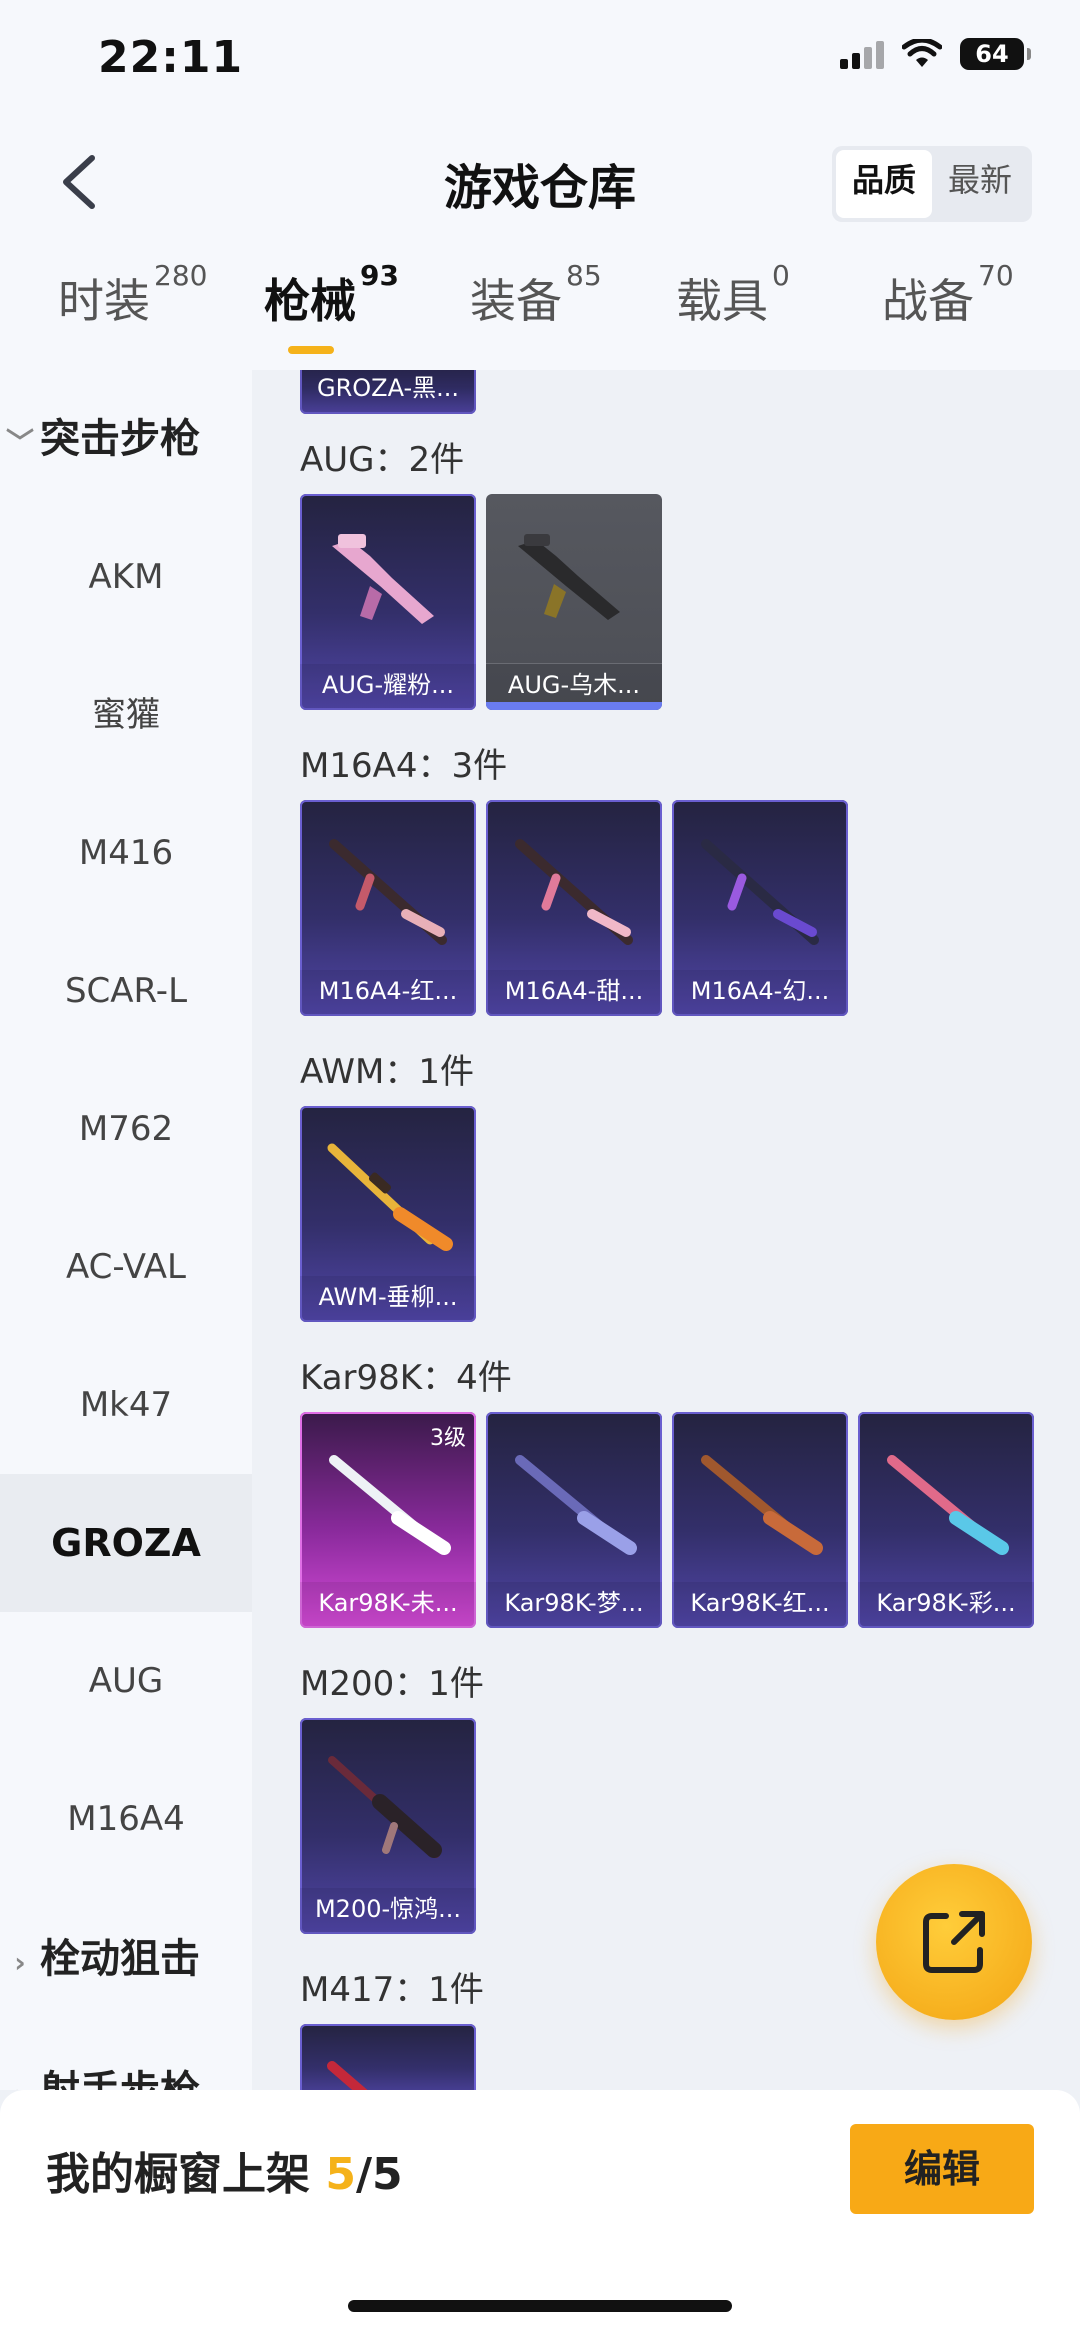  What do you see at coordinates (126, 439) in the screenshot?
I see `group-assault-rifles: ﹀ 突击步枪` at bounding box center [126, 439].